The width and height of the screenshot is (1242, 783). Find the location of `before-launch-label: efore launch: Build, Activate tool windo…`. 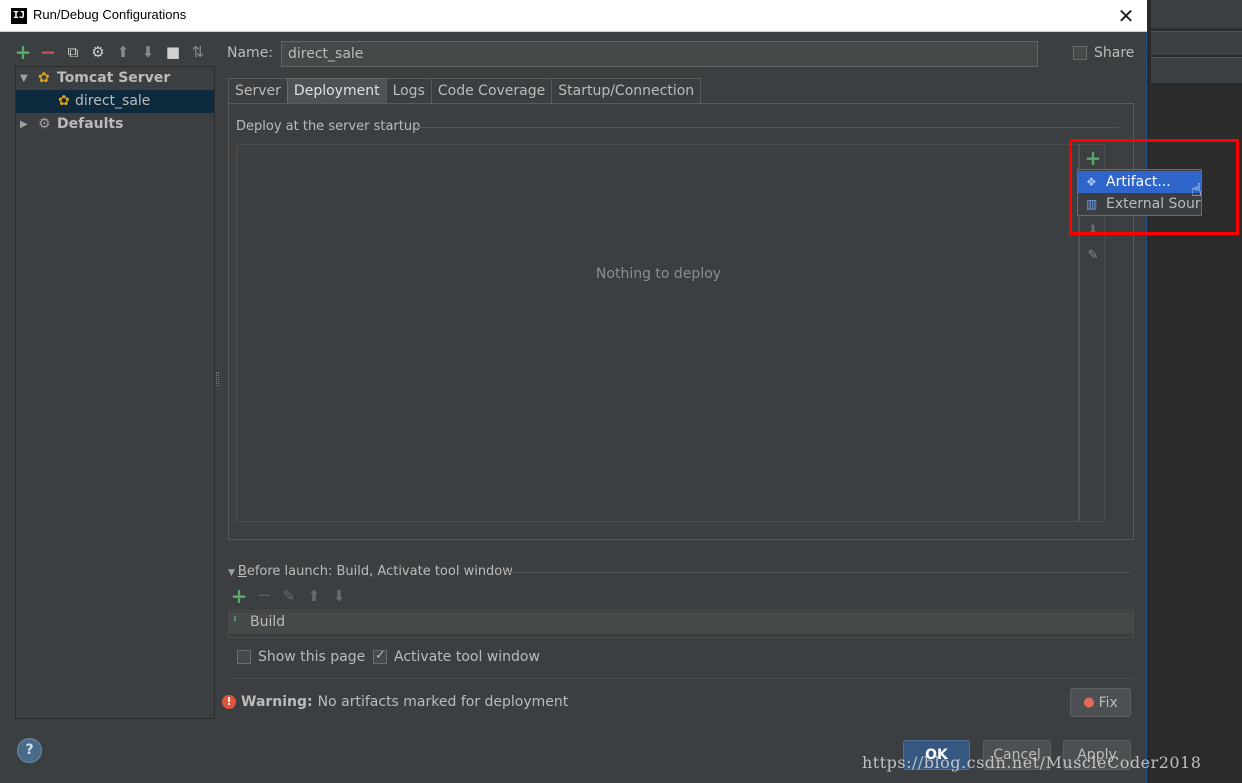

before-launch-label: efore launch: Build, Activate tool windo… is located at coordinates (379, 571).